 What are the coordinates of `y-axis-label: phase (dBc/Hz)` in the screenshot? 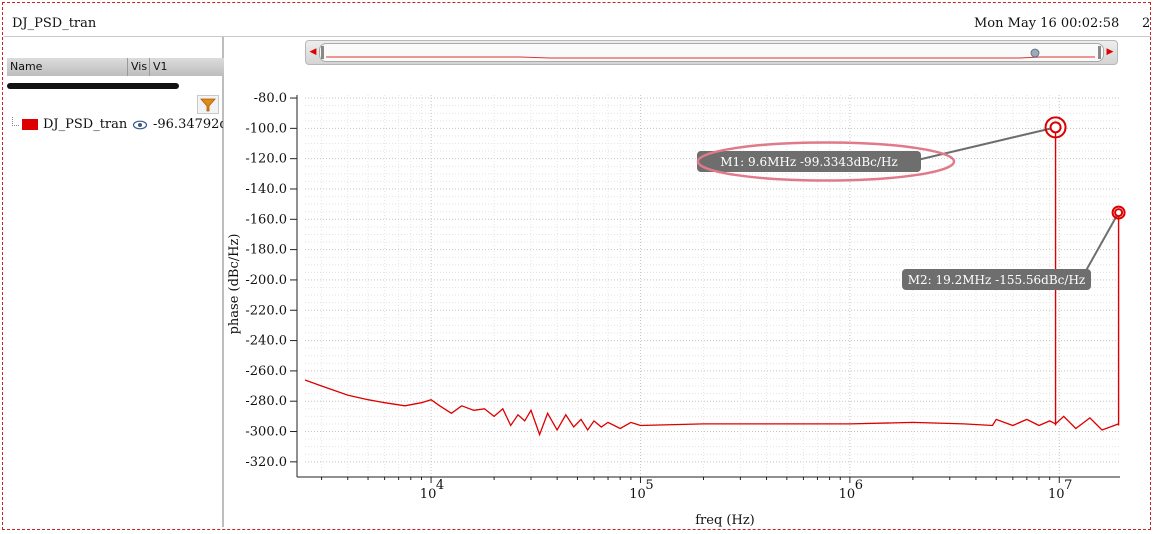 It's located at (234, 284).